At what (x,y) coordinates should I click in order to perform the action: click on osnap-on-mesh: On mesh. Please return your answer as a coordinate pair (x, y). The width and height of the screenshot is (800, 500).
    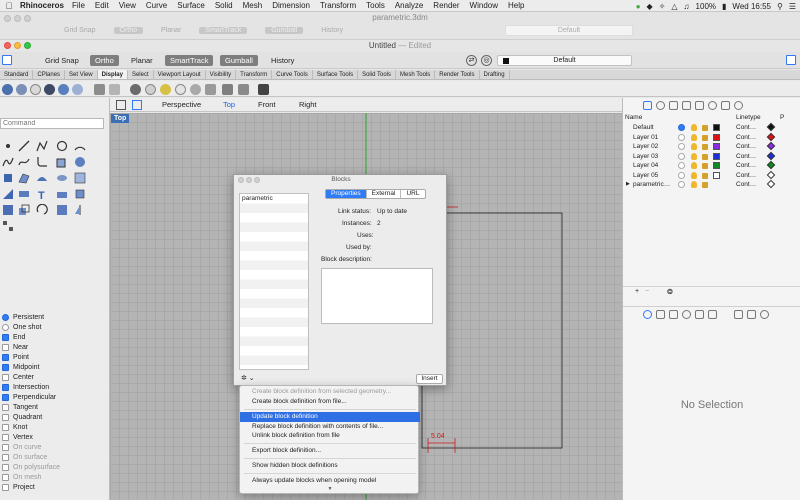
    Looking at the image, I should click on (55, 477).